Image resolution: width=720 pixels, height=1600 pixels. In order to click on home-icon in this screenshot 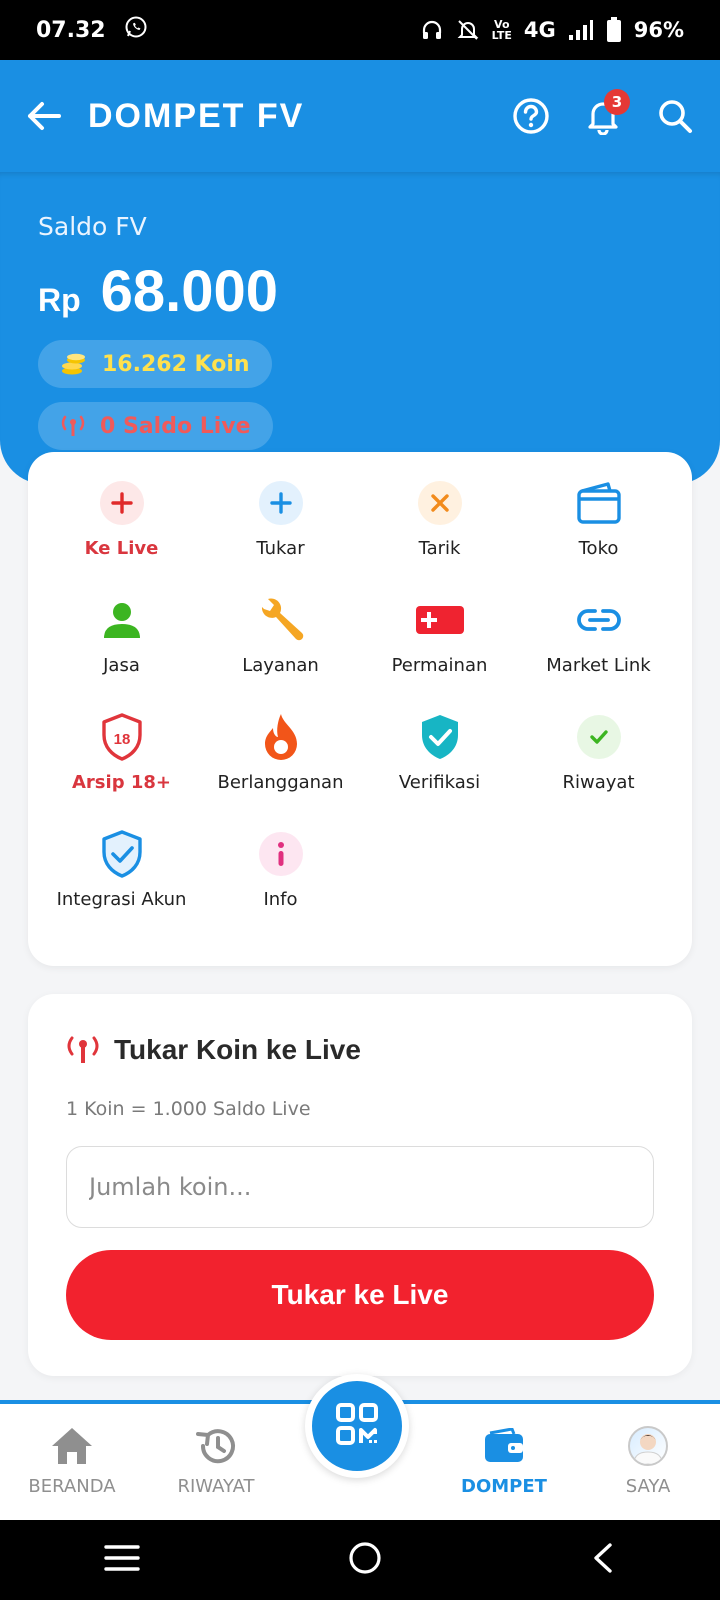, I will do `click(72, 1446)`.